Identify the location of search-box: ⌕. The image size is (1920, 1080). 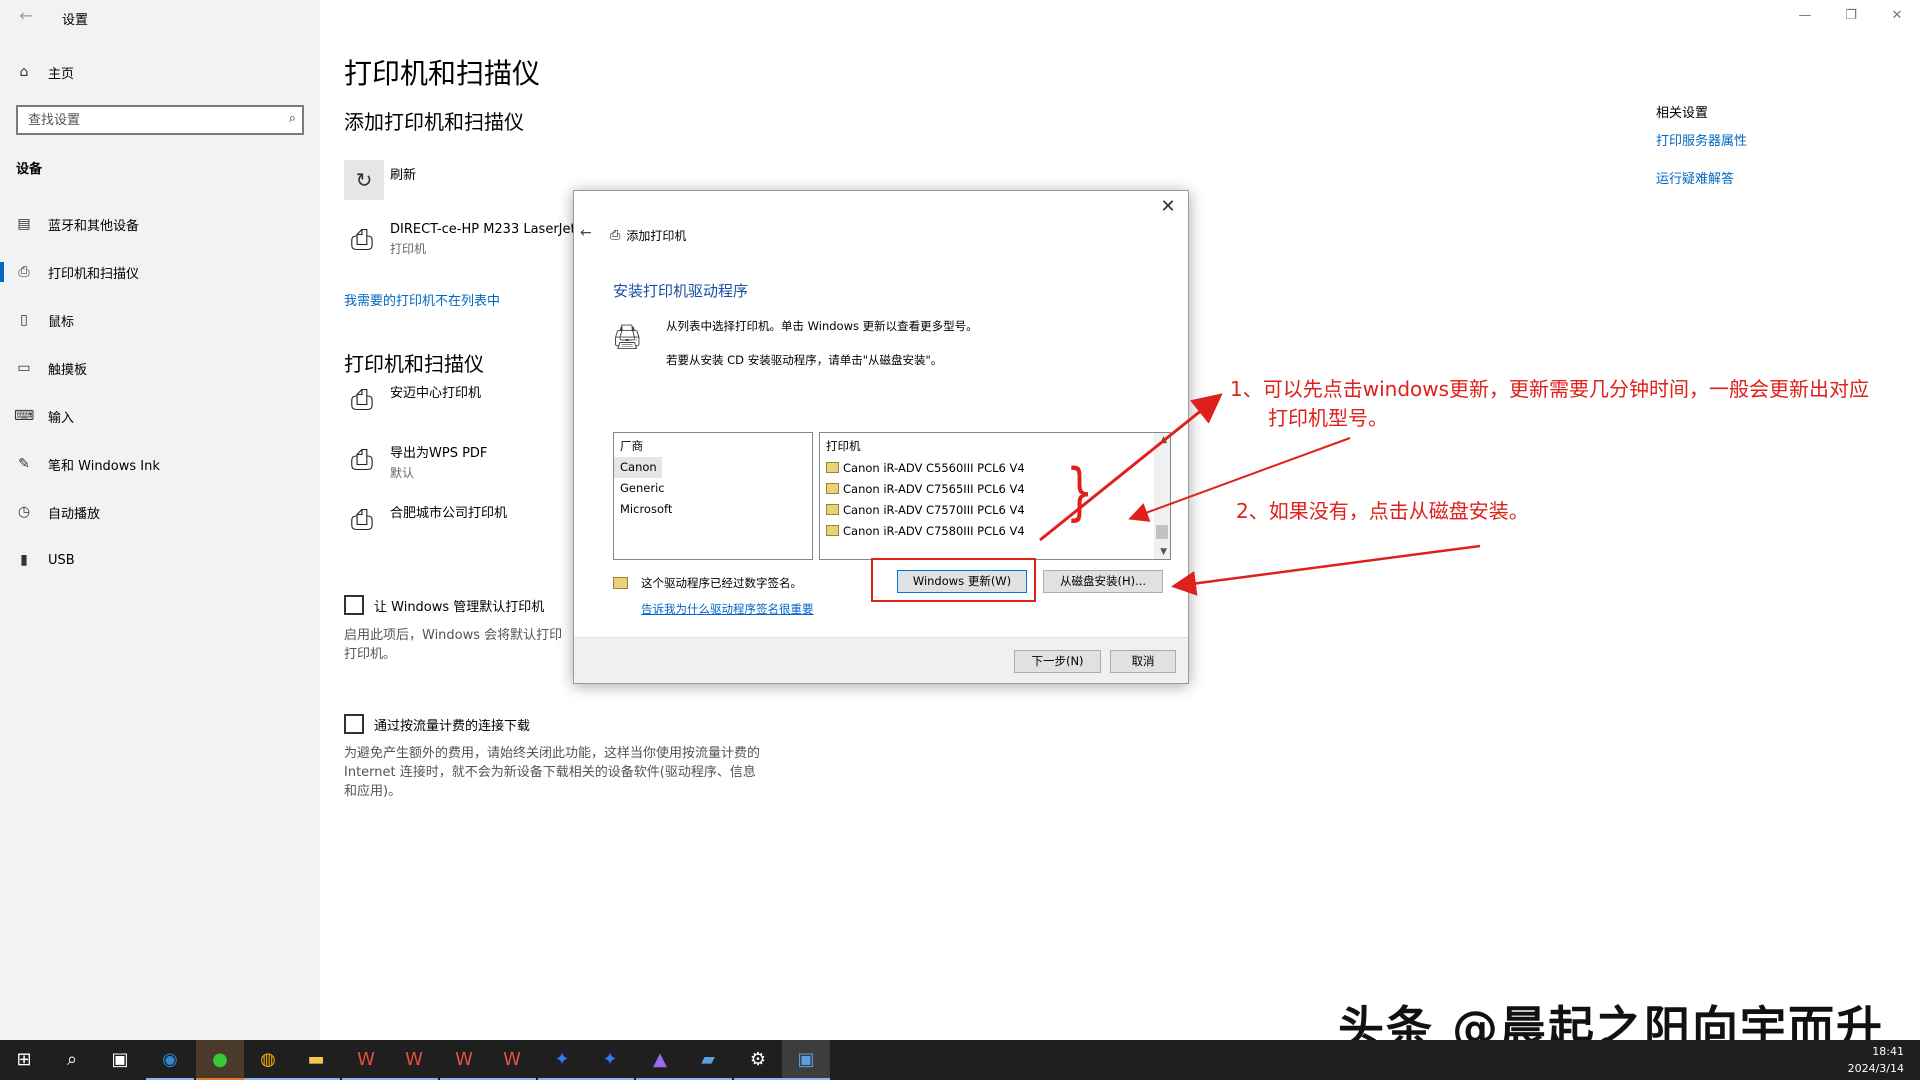
(160, 120).